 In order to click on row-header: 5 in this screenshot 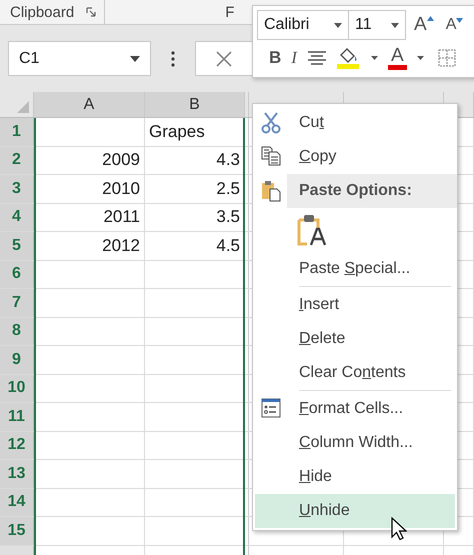, I will do `click(17, 246)`.